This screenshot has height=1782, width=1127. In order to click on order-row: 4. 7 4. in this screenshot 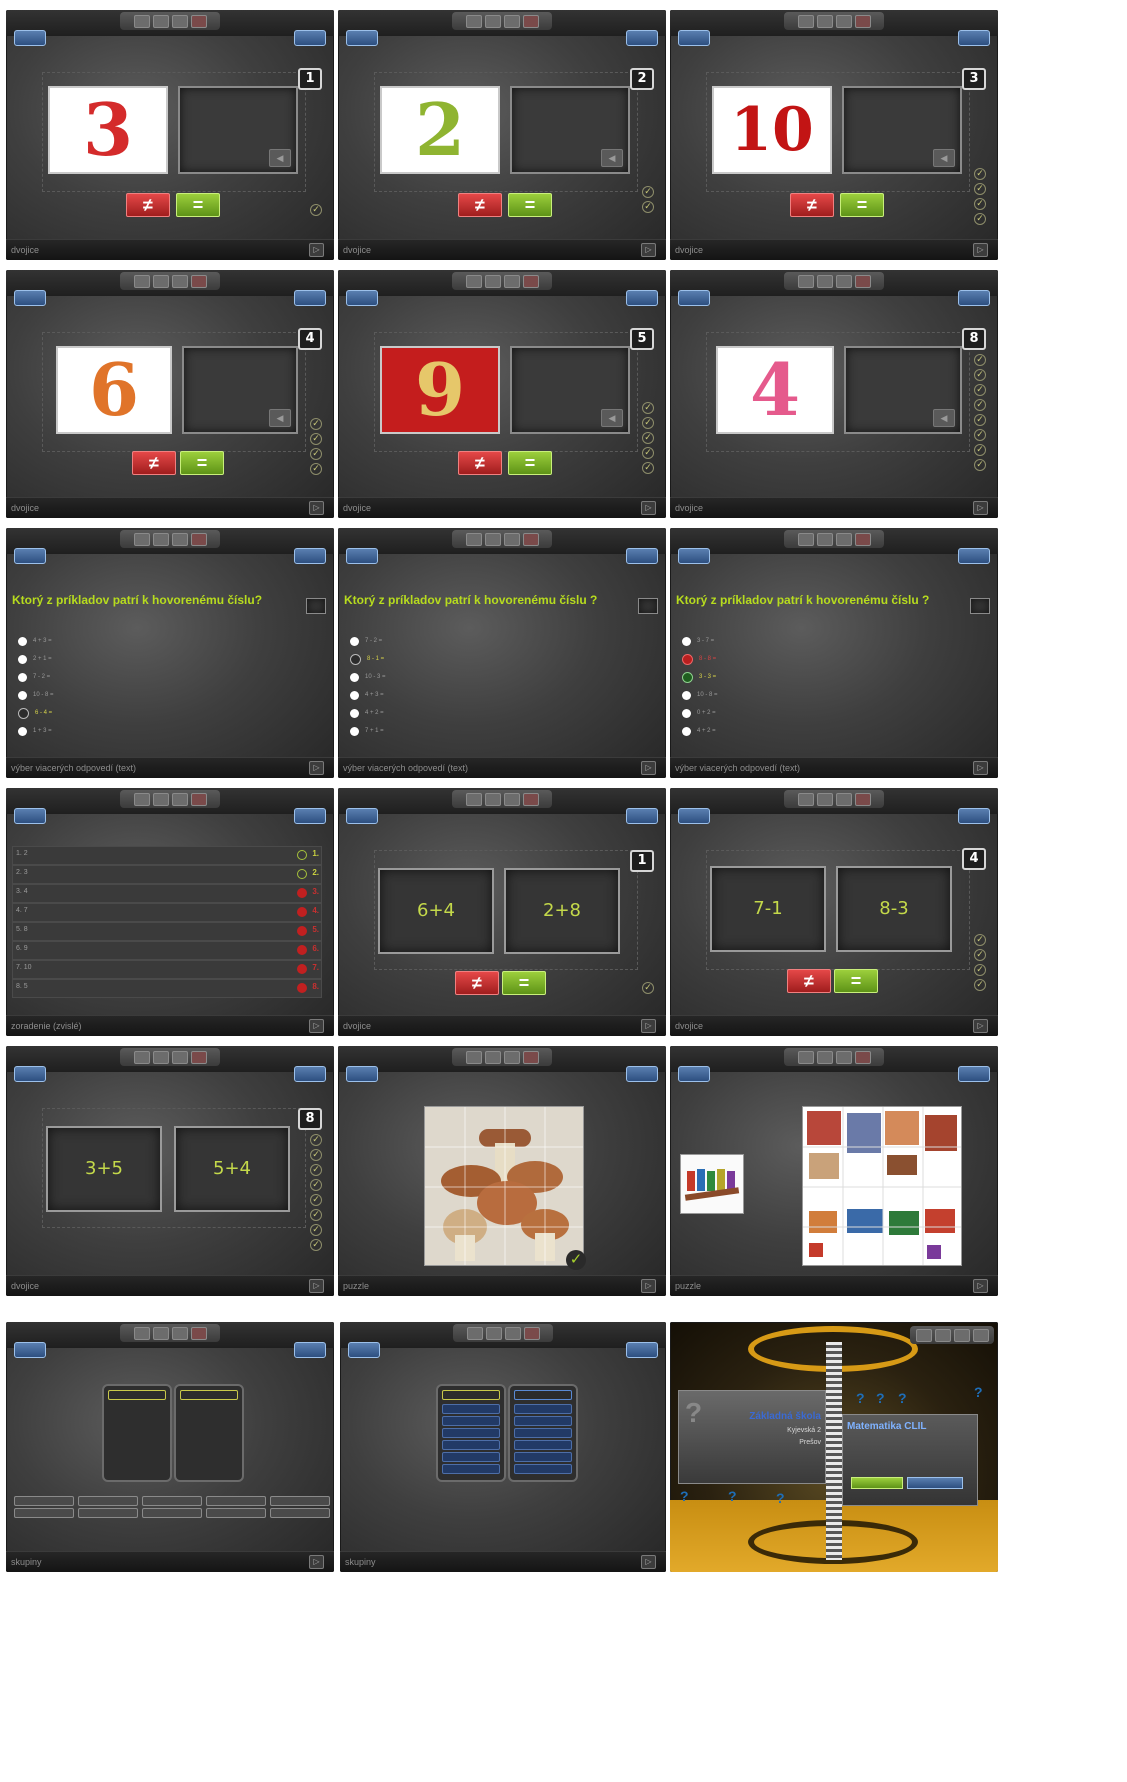, I will do `click(167, 912)`.